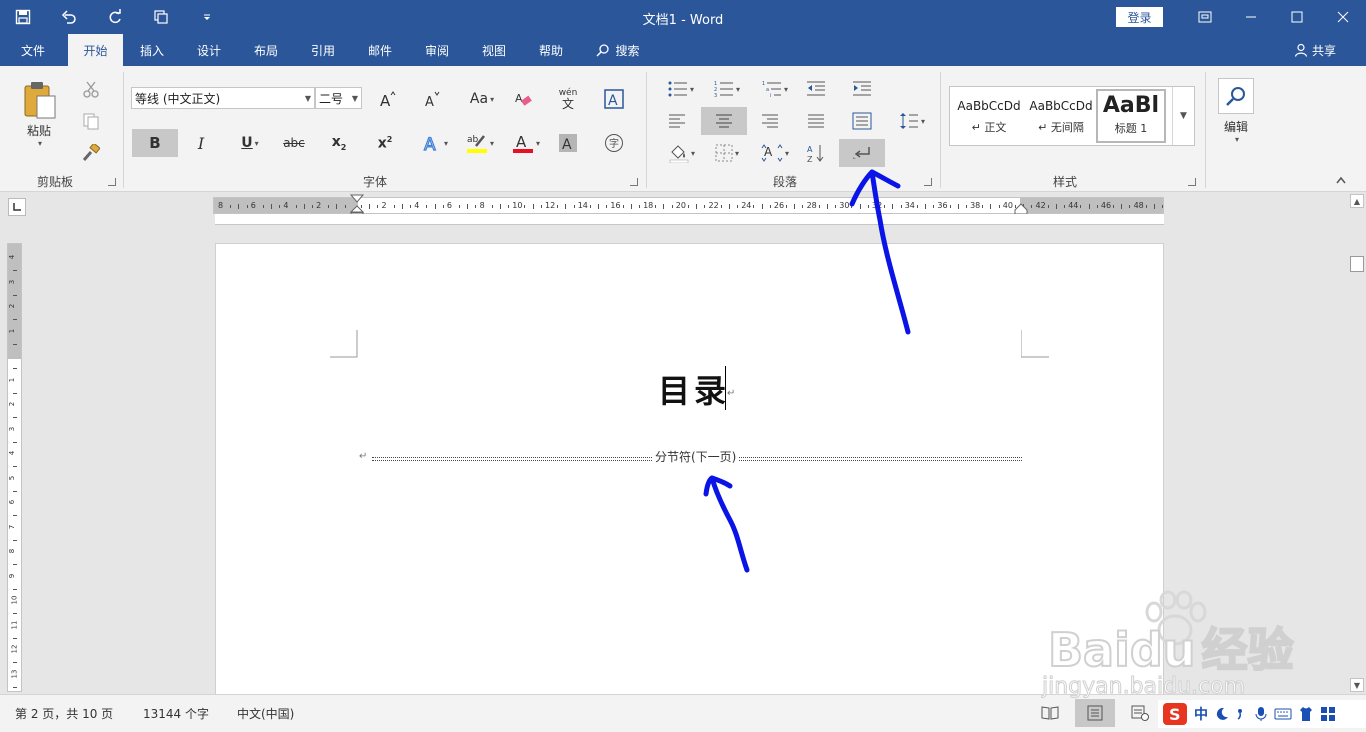 The image size is (1366, 732). I want to click on keyboard-icon, so click(1283, 714).